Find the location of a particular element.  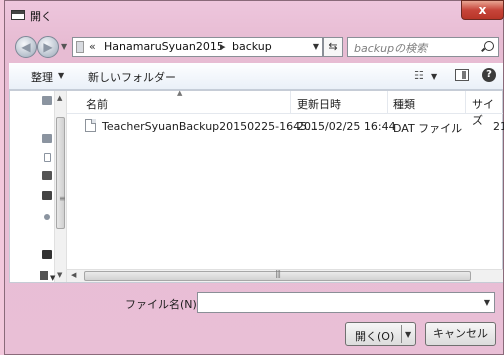

pictures-icon is located at coordinates (47, 175).